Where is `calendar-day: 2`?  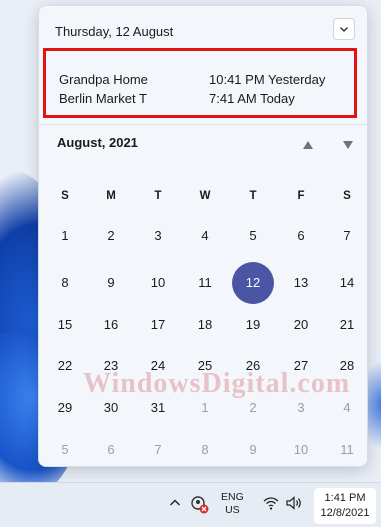 calendar-day: 2 is located at coordinates (111, 236).